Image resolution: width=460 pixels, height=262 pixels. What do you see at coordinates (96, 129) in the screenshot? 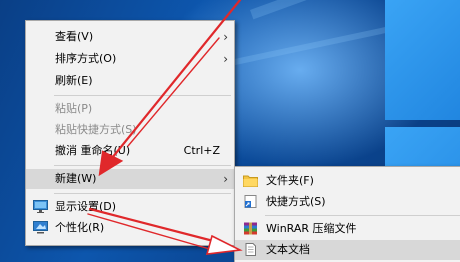
I see `menu-item-label: 粘贴快捷方式(S)` at bounding box center [96, 129].